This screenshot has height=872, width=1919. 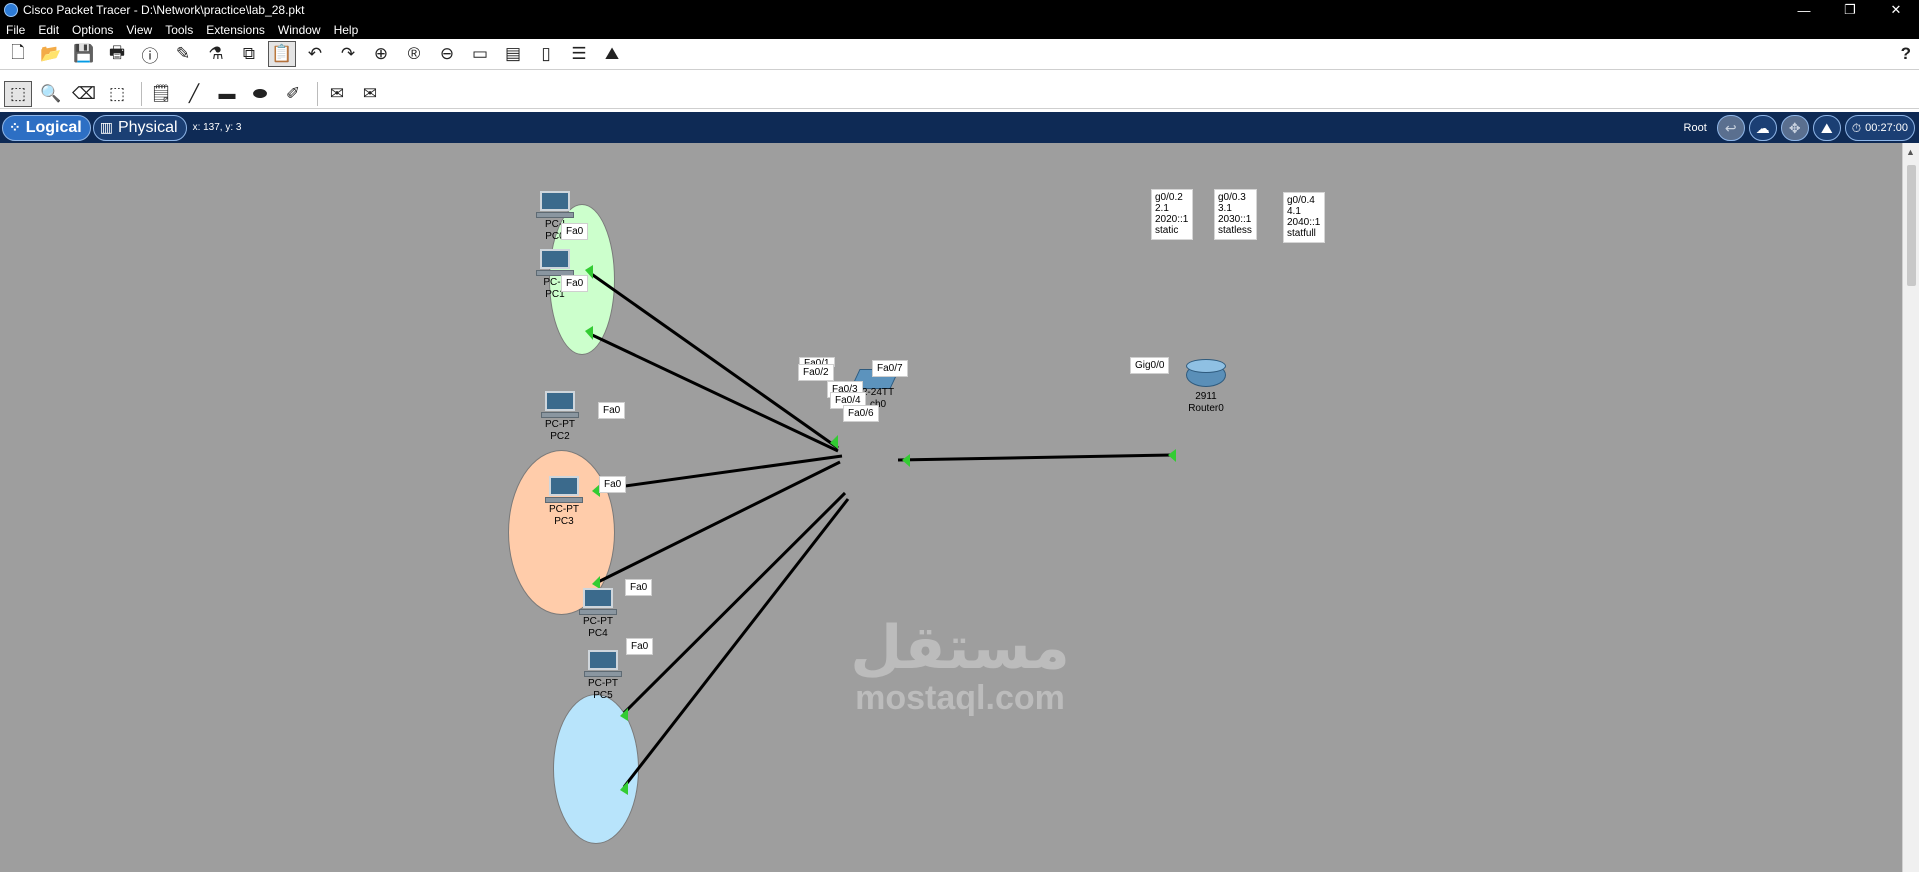 What do you see at coordinates (719, 473) in the screenshot?
I see `link-pc2-switch` at bounding box center [719, 473].